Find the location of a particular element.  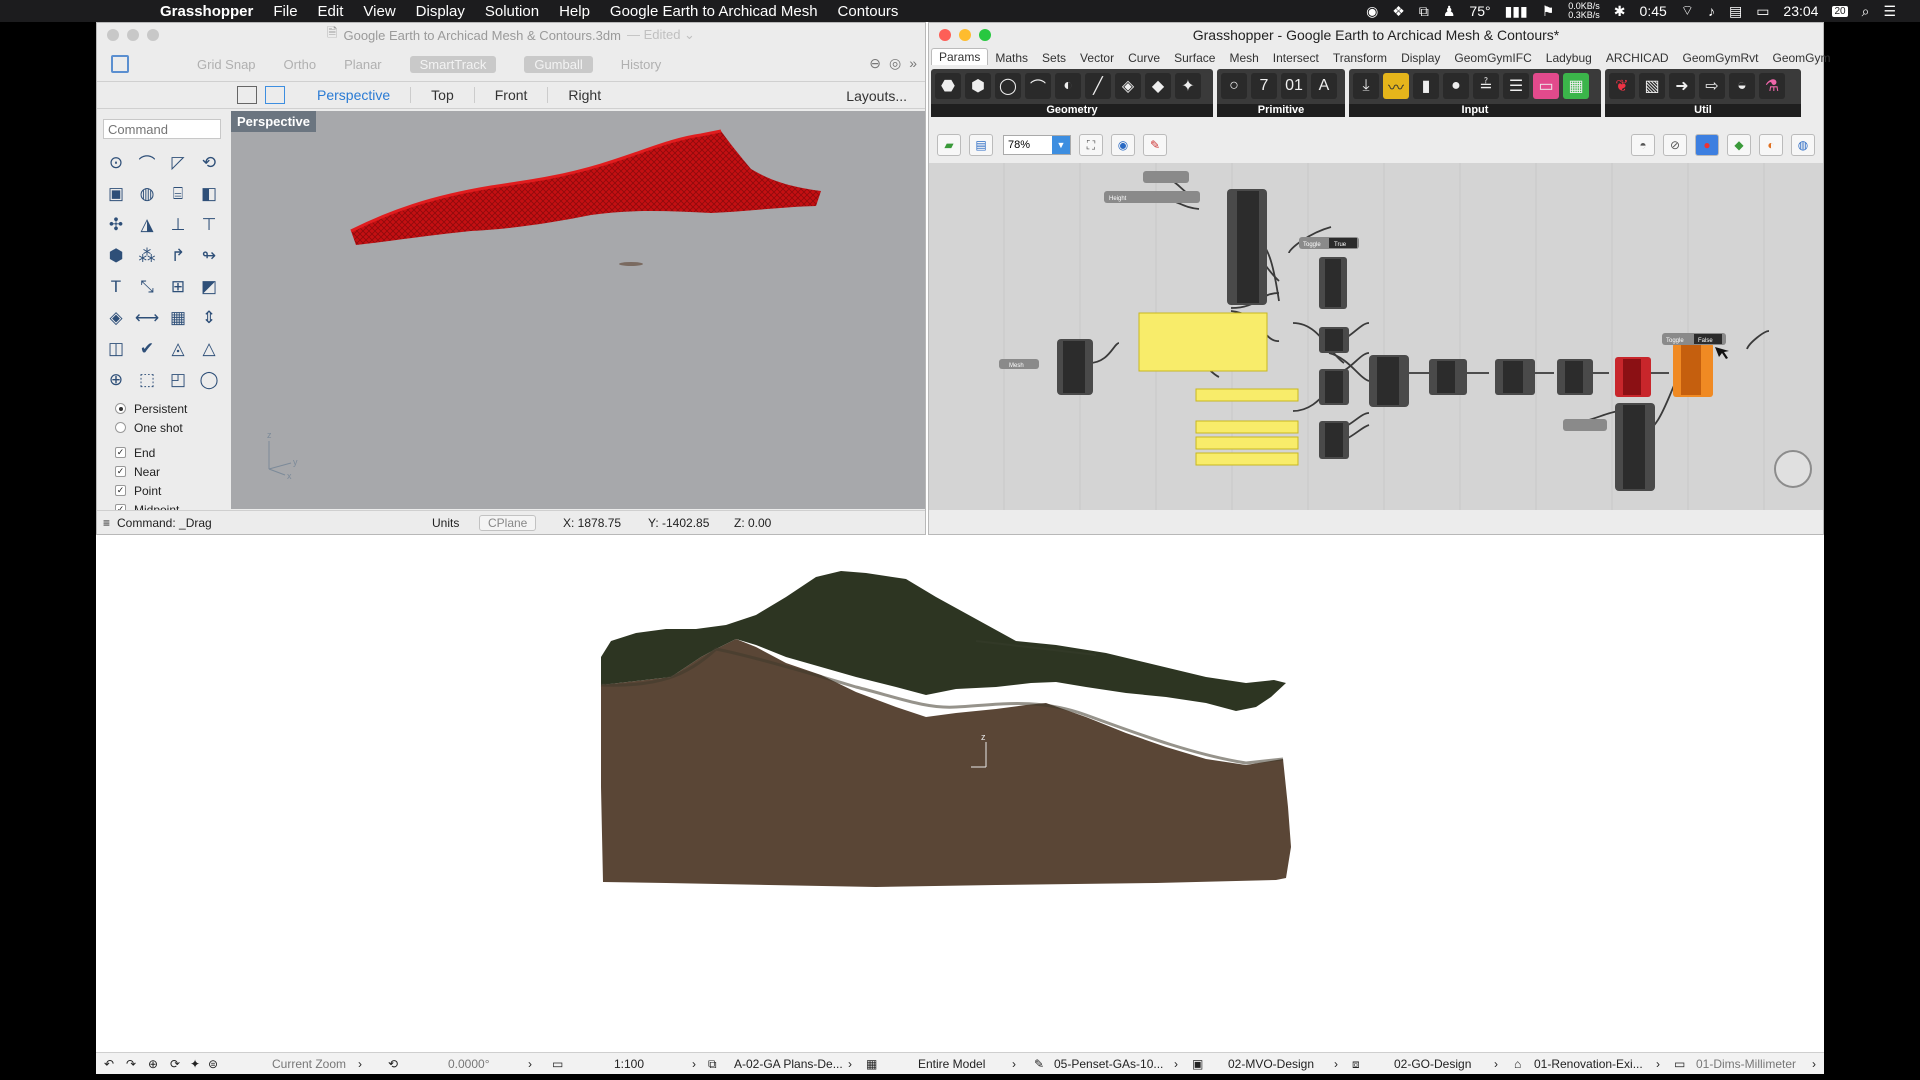

minimize-button is located at coordinates (133, 35).